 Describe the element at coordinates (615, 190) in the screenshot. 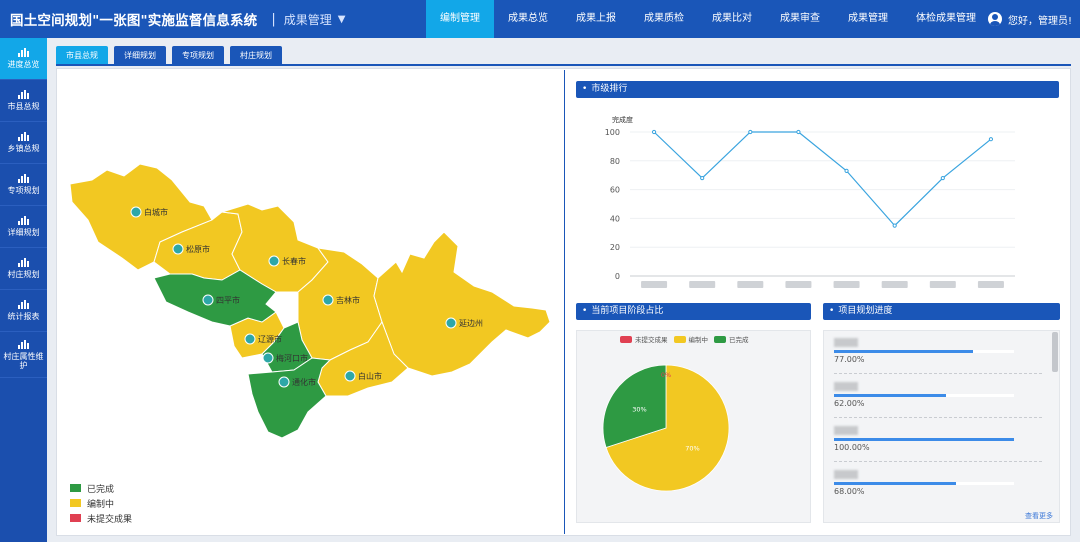

I see `y-tick-label: 60` at that location.